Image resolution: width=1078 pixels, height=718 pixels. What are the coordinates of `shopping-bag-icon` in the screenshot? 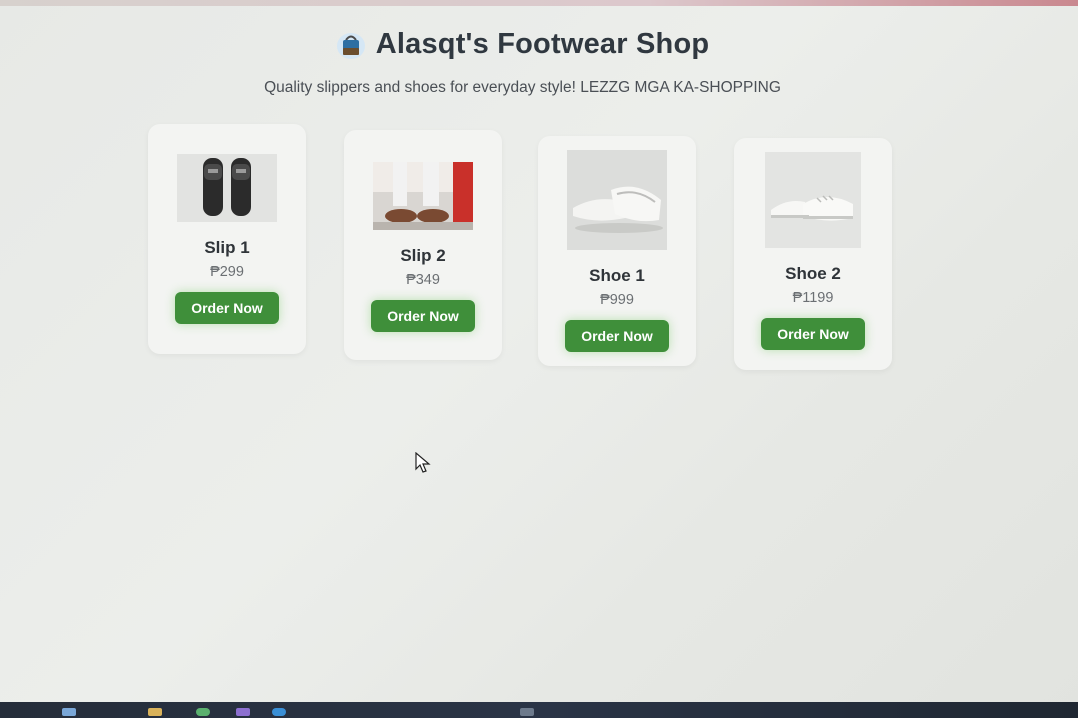 It's located at (350, 45).